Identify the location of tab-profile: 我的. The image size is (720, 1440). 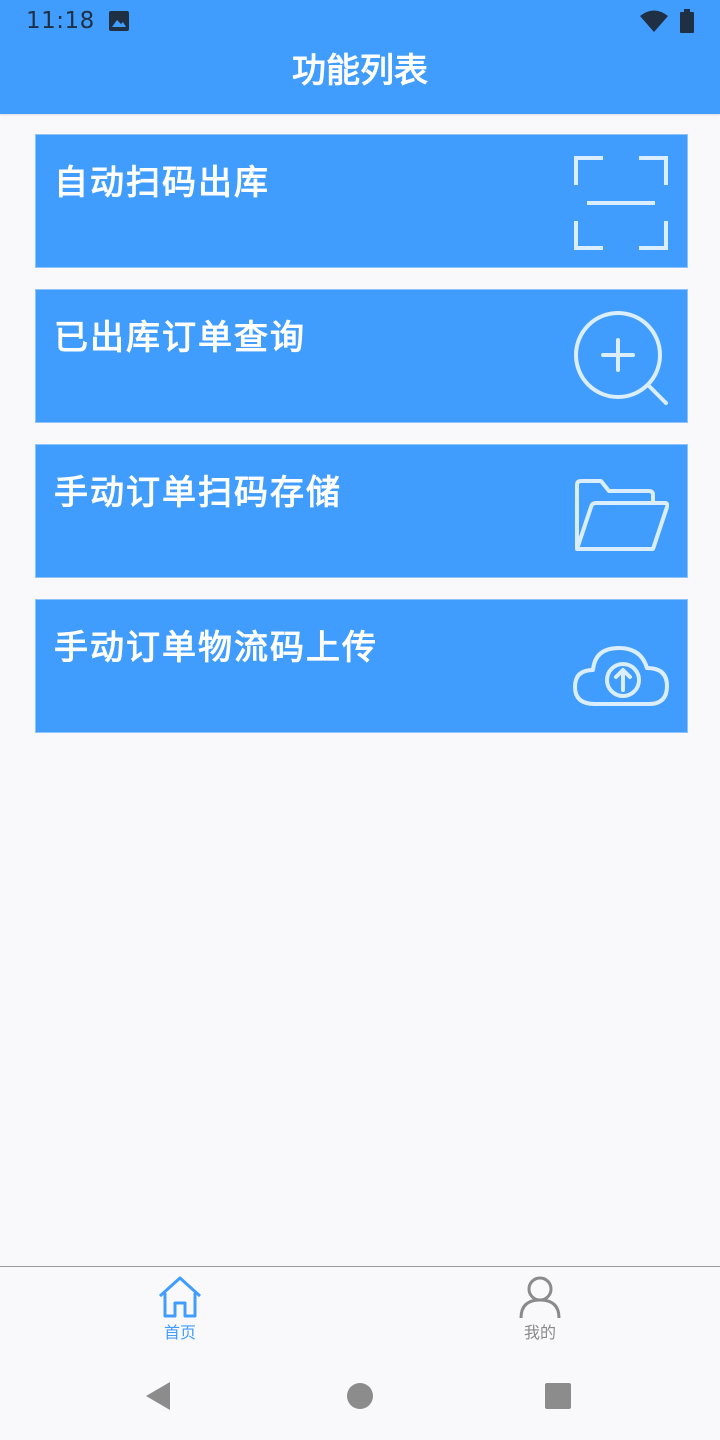
(540, 1310).